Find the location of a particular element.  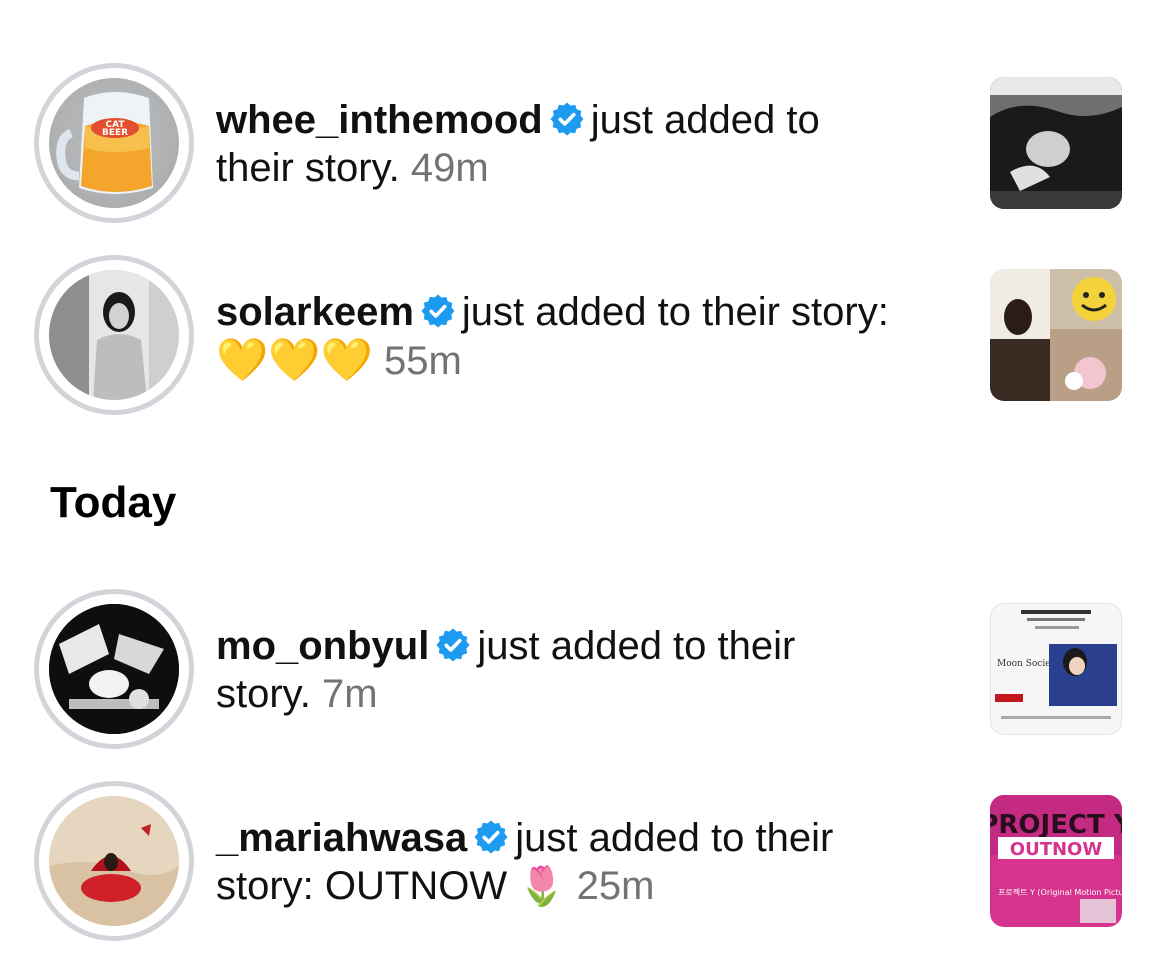

beer-mug-image: CAT BEER is located at coordinates (114, 143).